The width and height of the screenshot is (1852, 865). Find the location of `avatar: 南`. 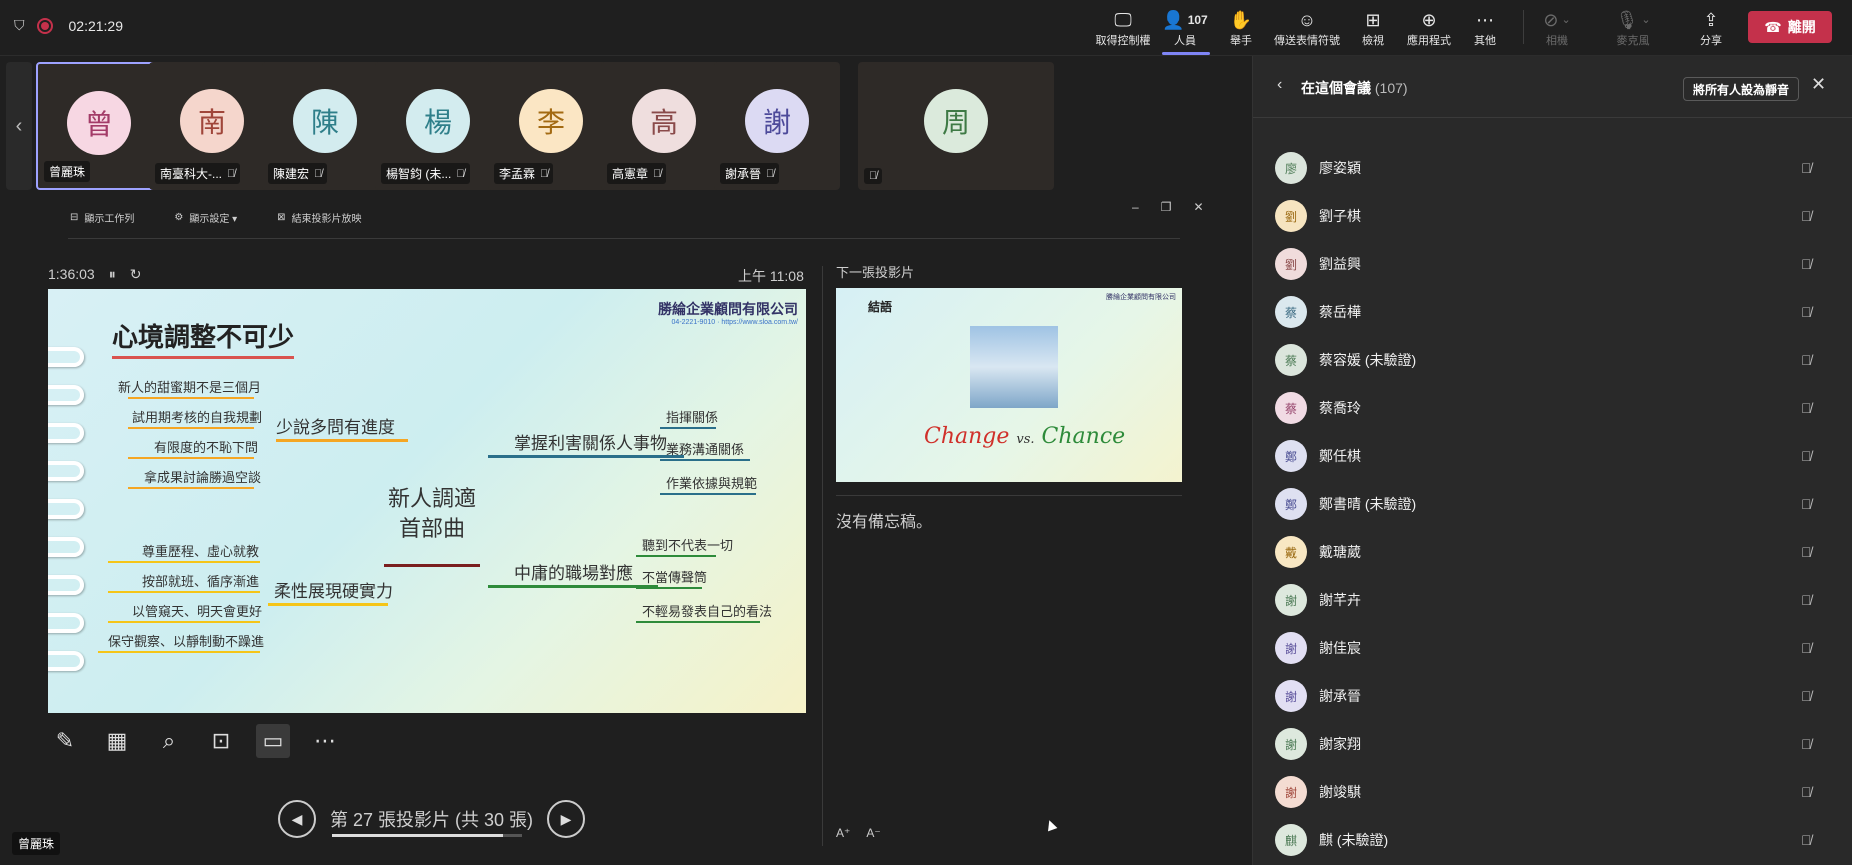

avatar: 南 is located at coordinates (212, 121).